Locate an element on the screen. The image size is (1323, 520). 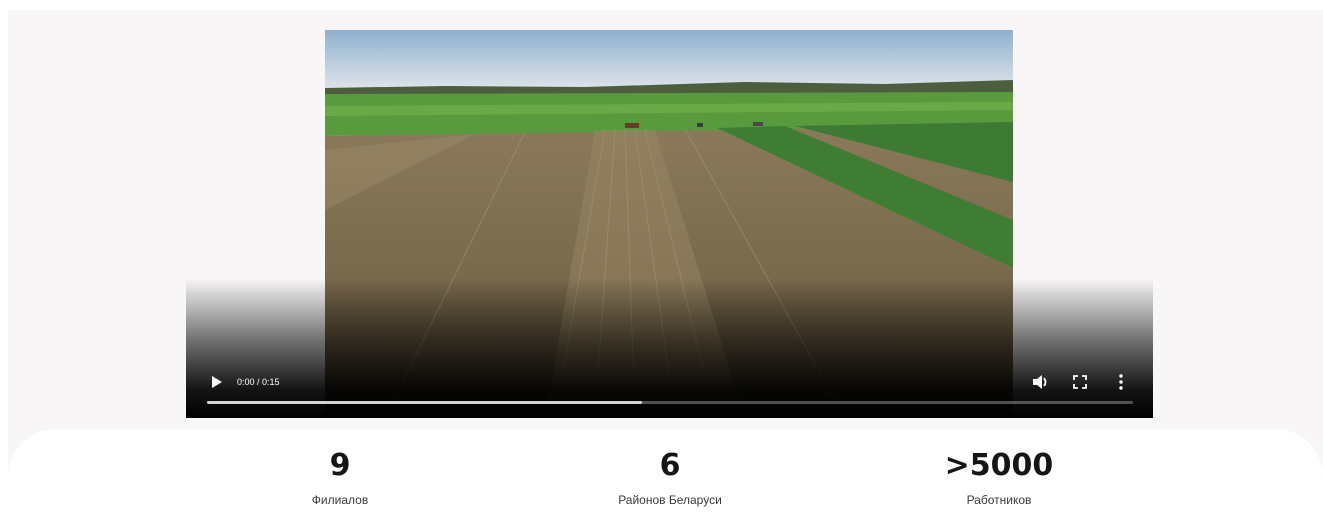
video-controls: 0:00 / 0:15 is located at coordinates (669, 388).